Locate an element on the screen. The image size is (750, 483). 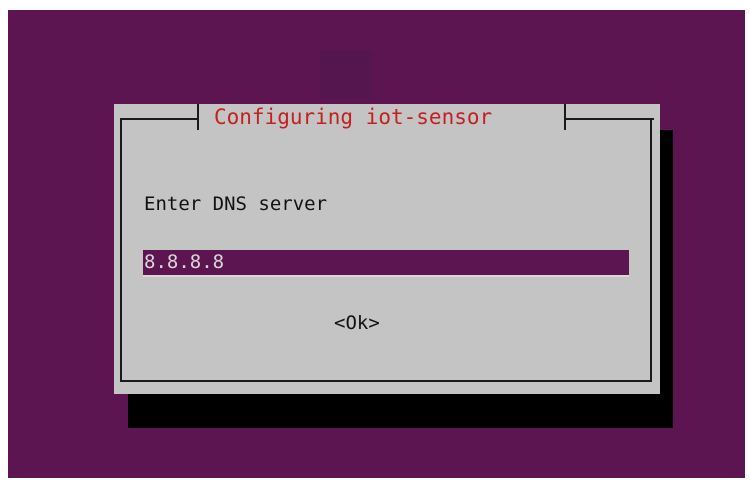
dns-server-input: 8.8.8.8 is located at coordinates (386, 263).